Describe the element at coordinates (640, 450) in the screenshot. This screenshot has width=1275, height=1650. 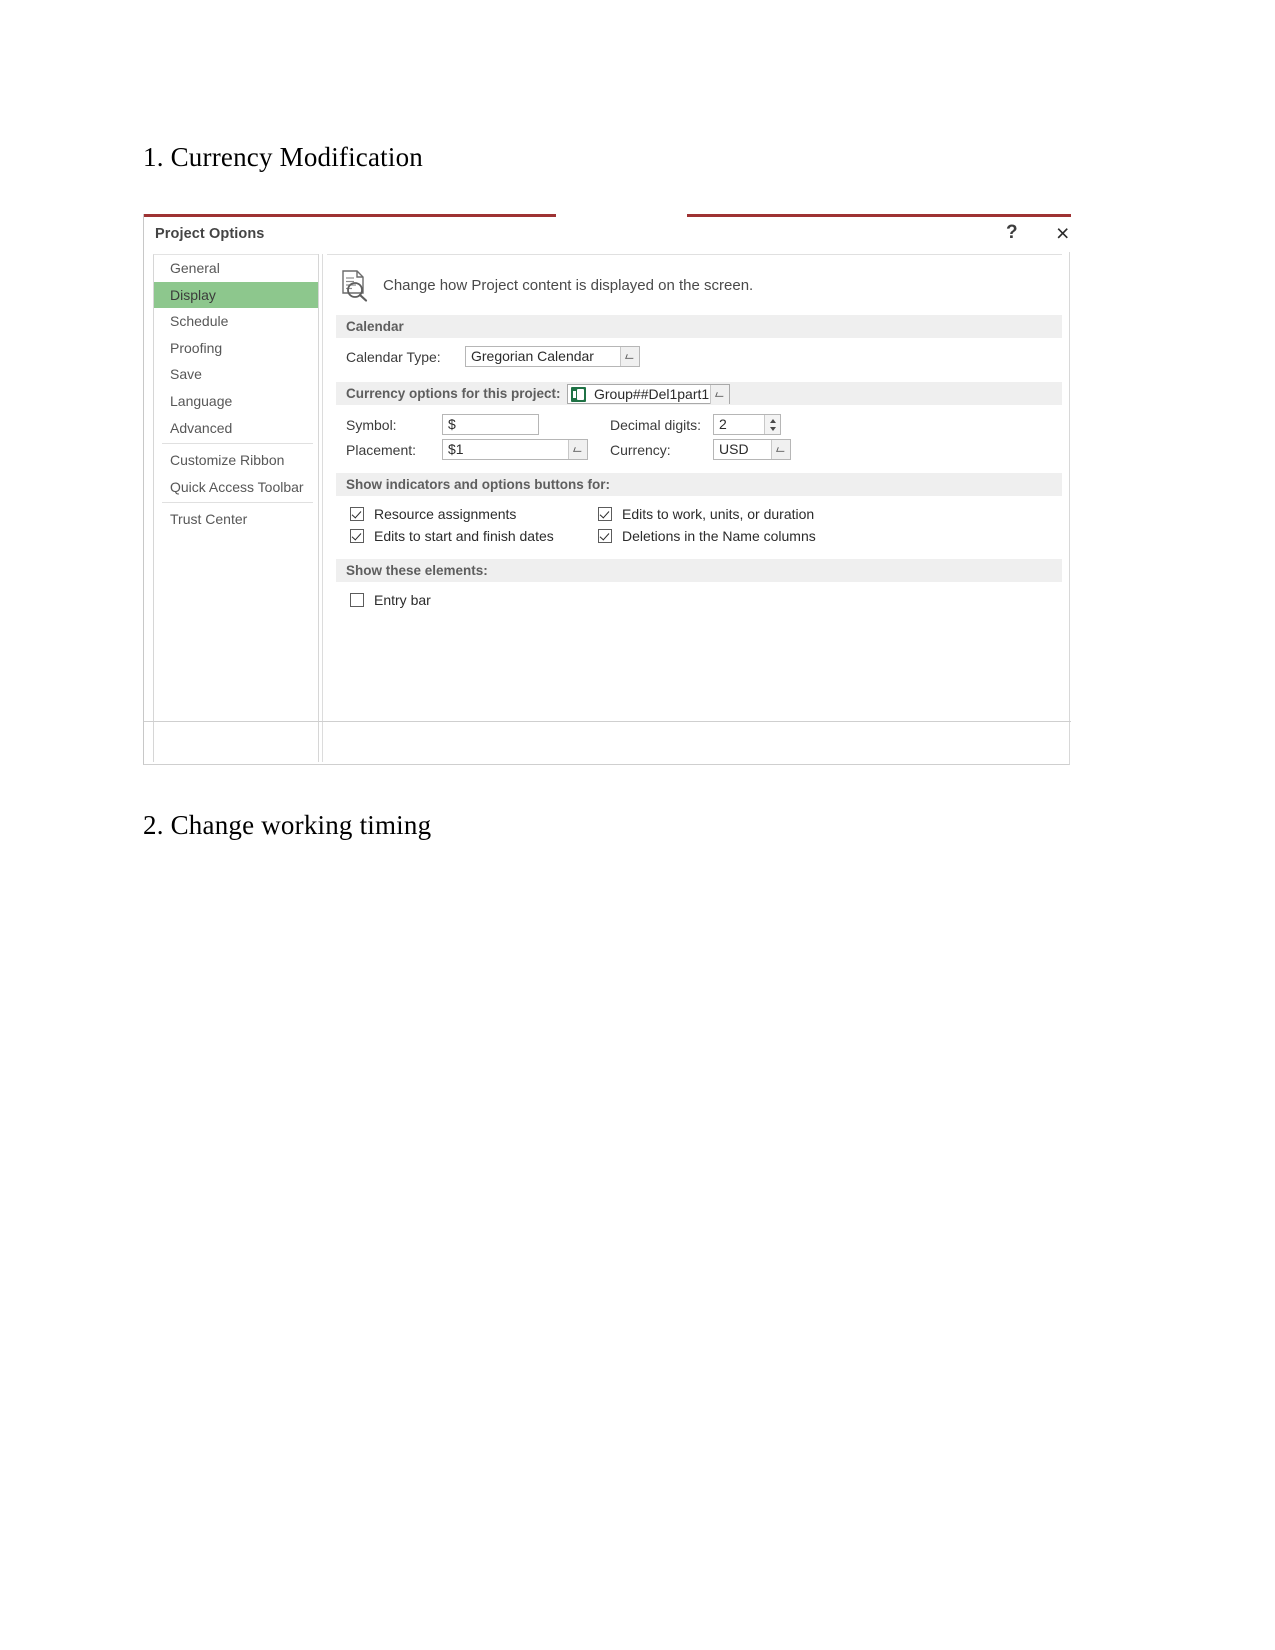
I see `currency-label: Currency:` at that location.